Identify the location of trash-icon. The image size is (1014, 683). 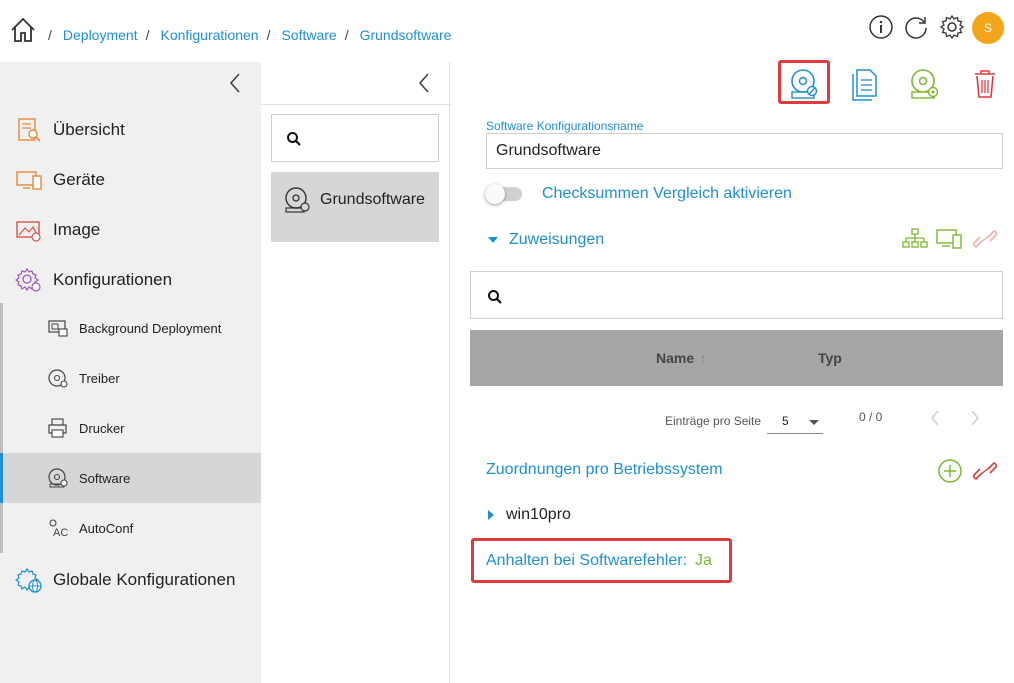
(985, 84).